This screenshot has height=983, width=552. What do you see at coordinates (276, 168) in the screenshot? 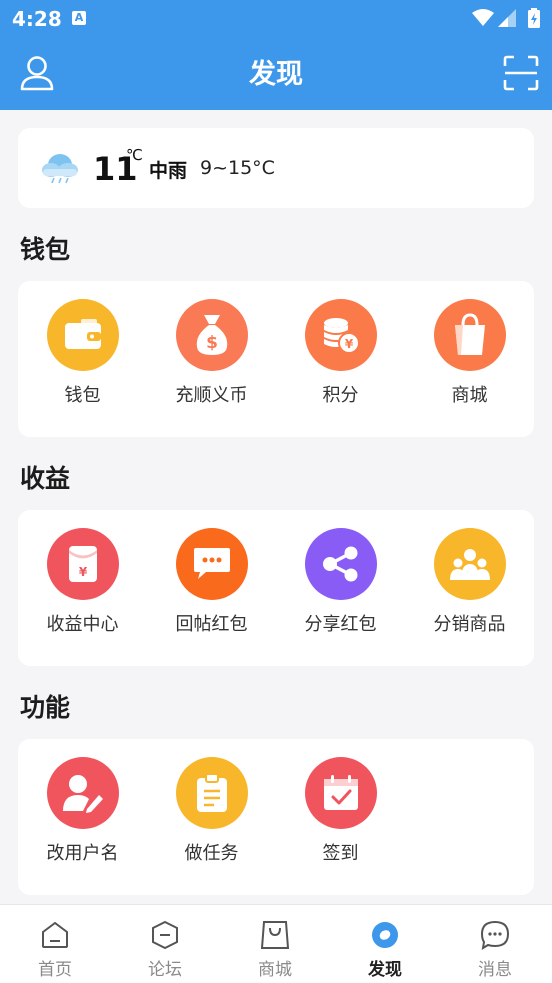
I see `weather-card: 11 ℃ 中雨 9~15°C` at bounding box center [276, 168].